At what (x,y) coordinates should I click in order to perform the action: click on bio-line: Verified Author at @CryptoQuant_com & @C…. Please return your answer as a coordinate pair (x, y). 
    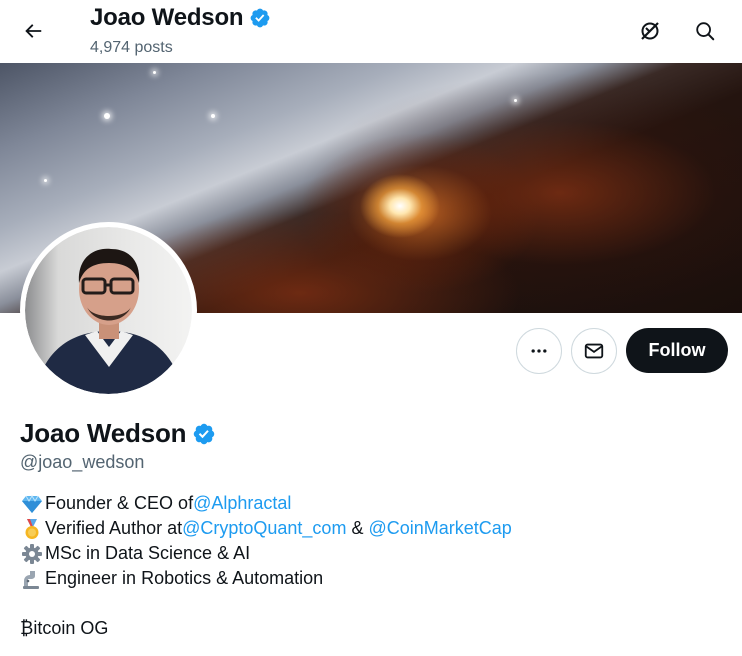
    Looking at the image, I should click on (370, 528).